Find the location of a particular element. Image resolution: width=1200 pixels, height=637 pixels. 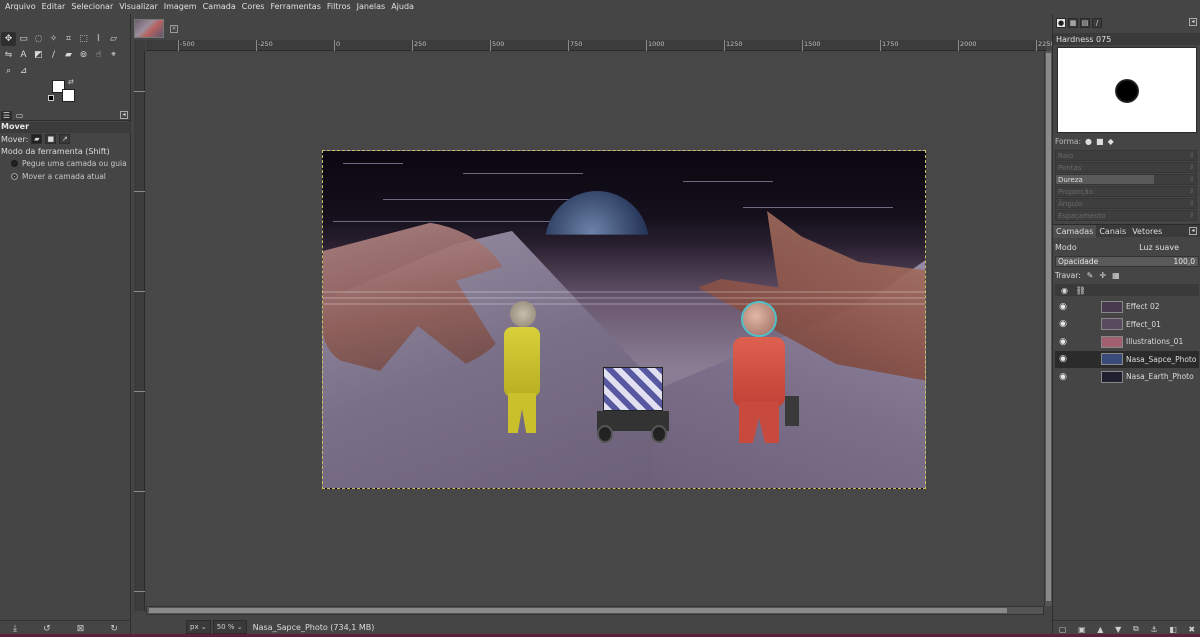

menu-item: Ajuda is located at coordinates (402, 7).